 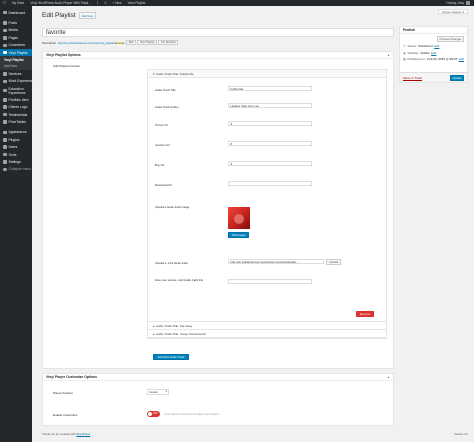 I want to click on menu-services: Services, so click(x=16, y=73).